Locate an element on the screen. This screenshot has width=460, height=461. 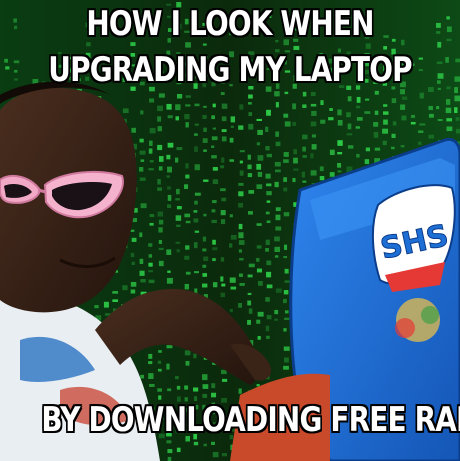
caption-bottom: BY DOWNLOADING FREE RAM is located at coordinates (250, 420).